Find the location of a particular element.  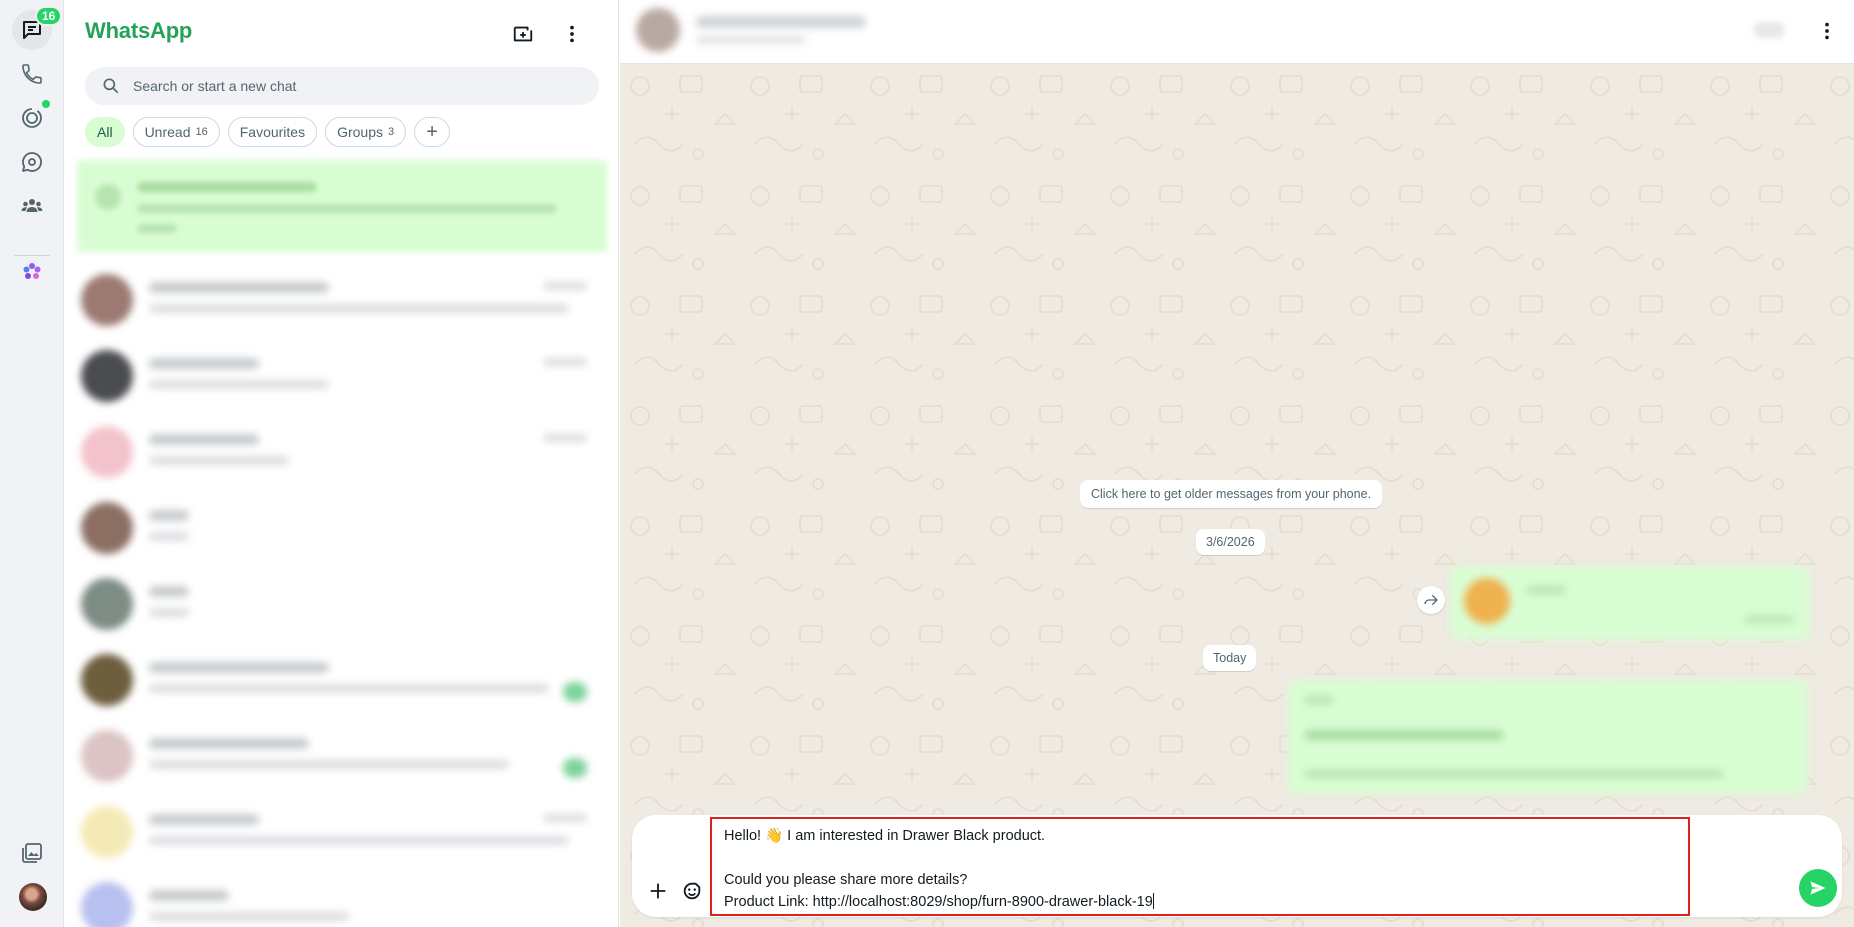

meta-ai-nav-button is located at coordinates (32, 272).